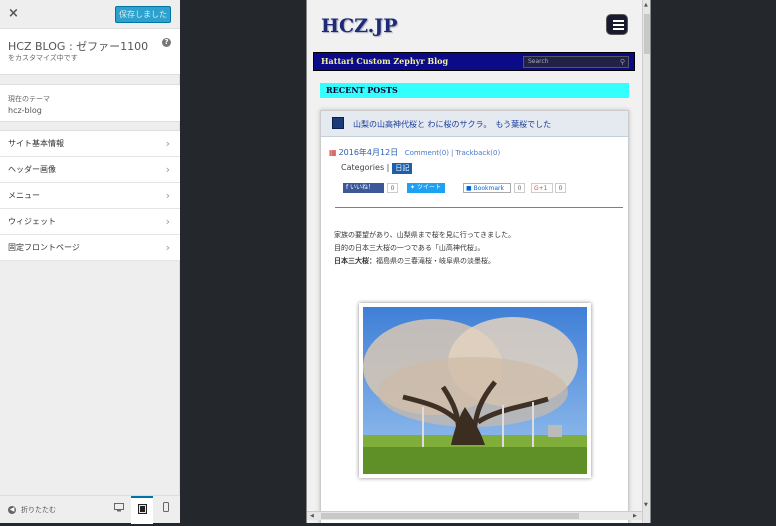 The width and height of the screenshot is (776, 526). I want to click on trackback-link: Trackback(0), so click(477, 153).